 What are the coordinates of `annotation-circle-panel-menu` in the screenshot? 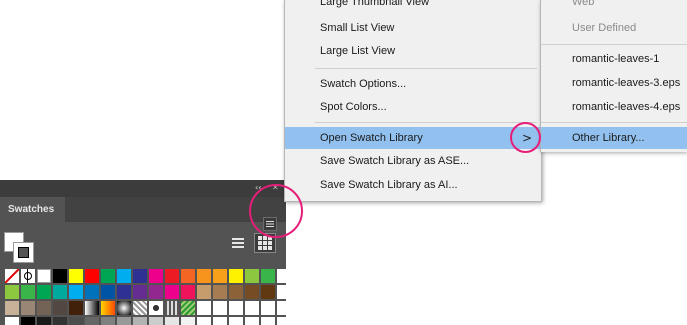 It's located at (276, 211).